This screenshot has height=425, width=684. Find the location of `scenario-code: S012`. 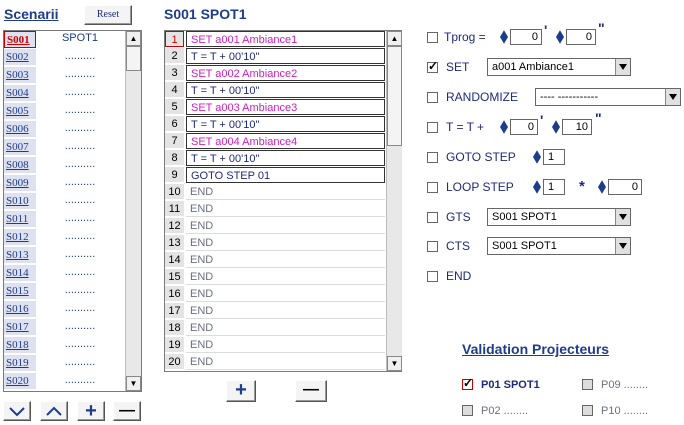

scenario-code: S012 is located at coordinates (20, 237).